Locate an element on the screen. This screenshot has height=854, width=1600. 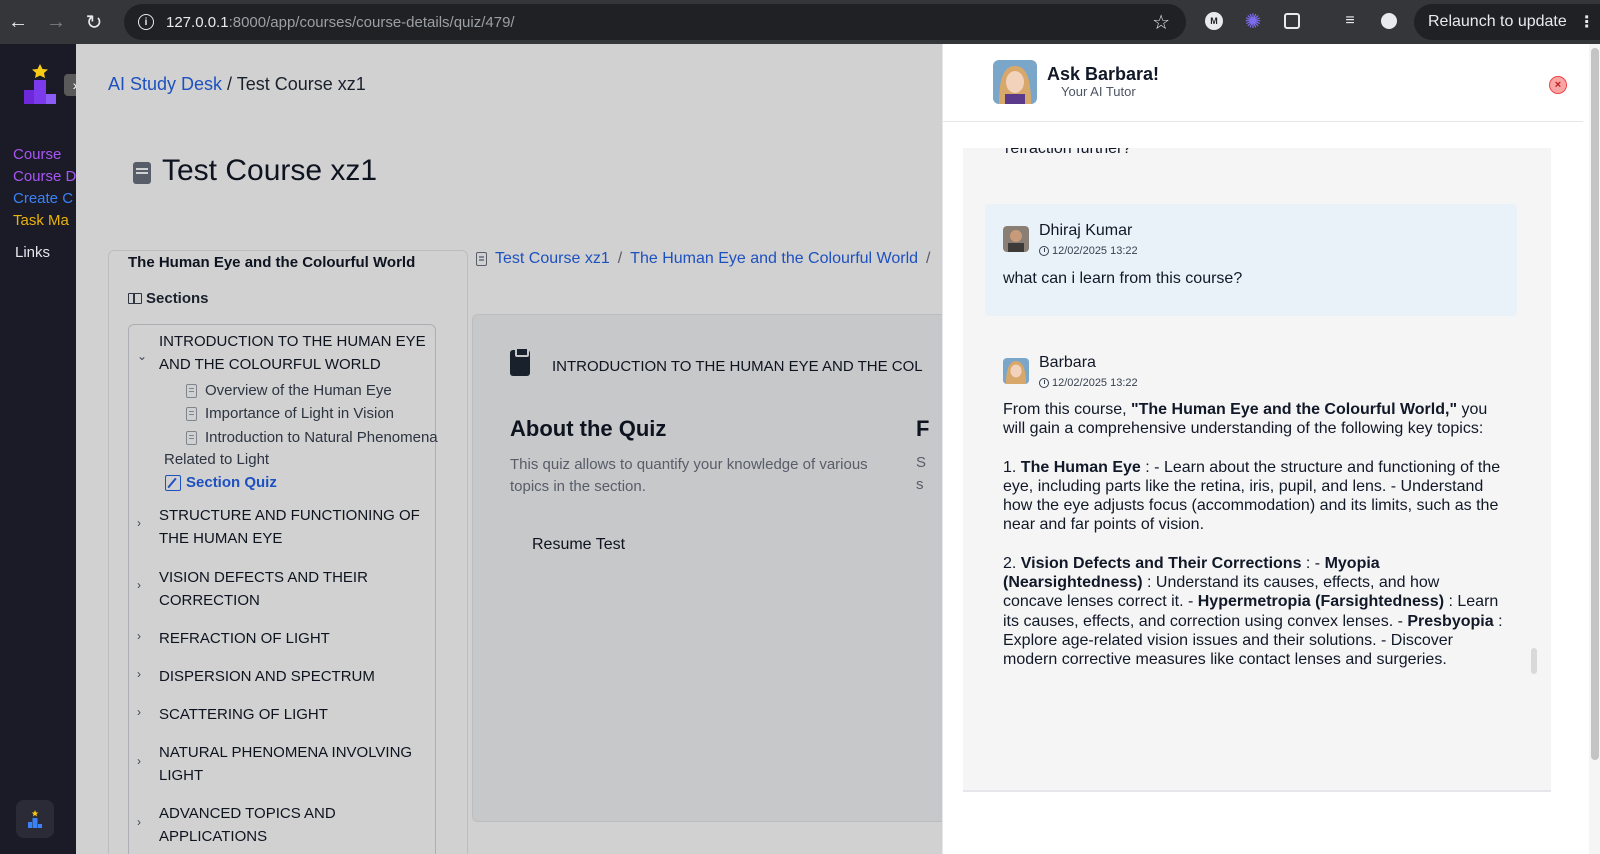
topic-item-natural-phenomena: Introduction to Natural Phenomena is located at coordinates (312, 437).